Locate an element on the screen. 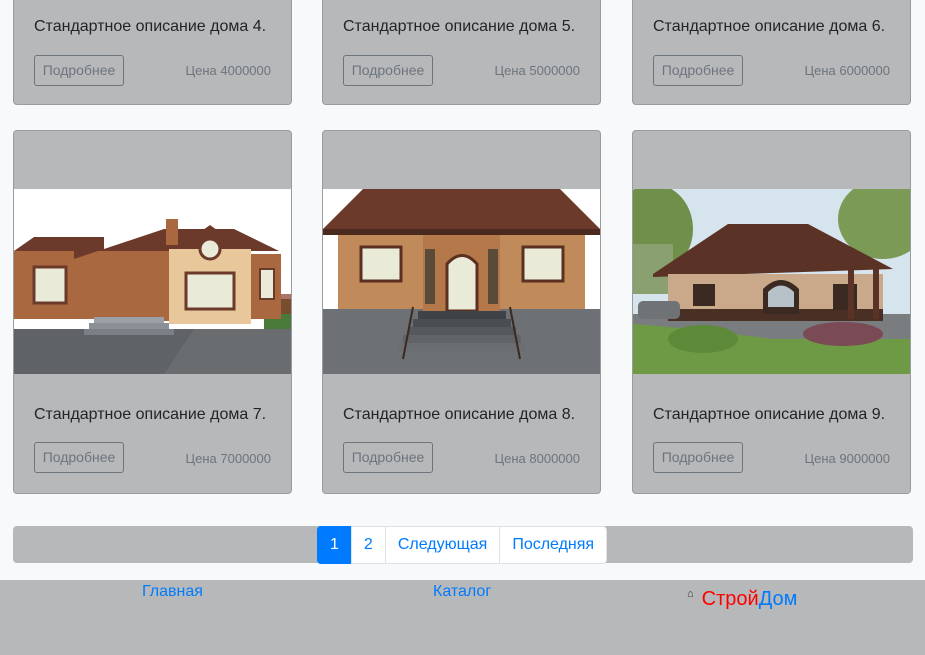 The width and height of the screenshot is (925, 655). next-page-link: Следующая is located at coordinates (442, 545).